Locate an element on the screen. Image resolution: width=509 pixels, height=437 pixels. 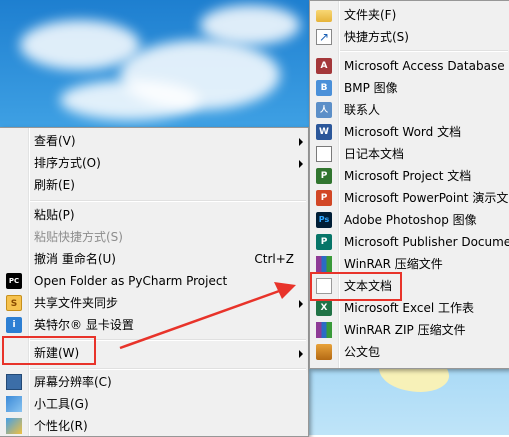
menu-item-label: 刷新(E) is located at coordinates (54, 185).